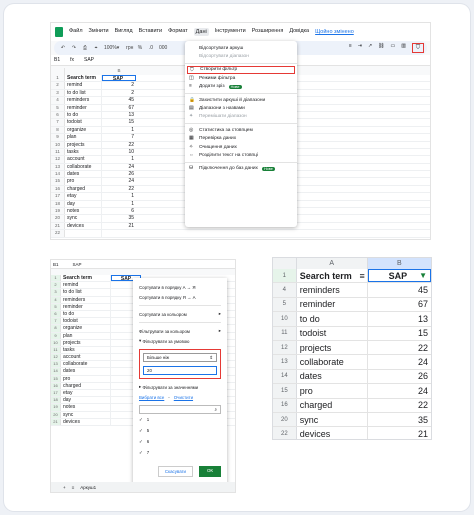 This screenshot has width=474, height=515. What do you see at coordinates (56, 350) in the screenshot?
I see `row-number: 11` at bounding box center [56, 350].